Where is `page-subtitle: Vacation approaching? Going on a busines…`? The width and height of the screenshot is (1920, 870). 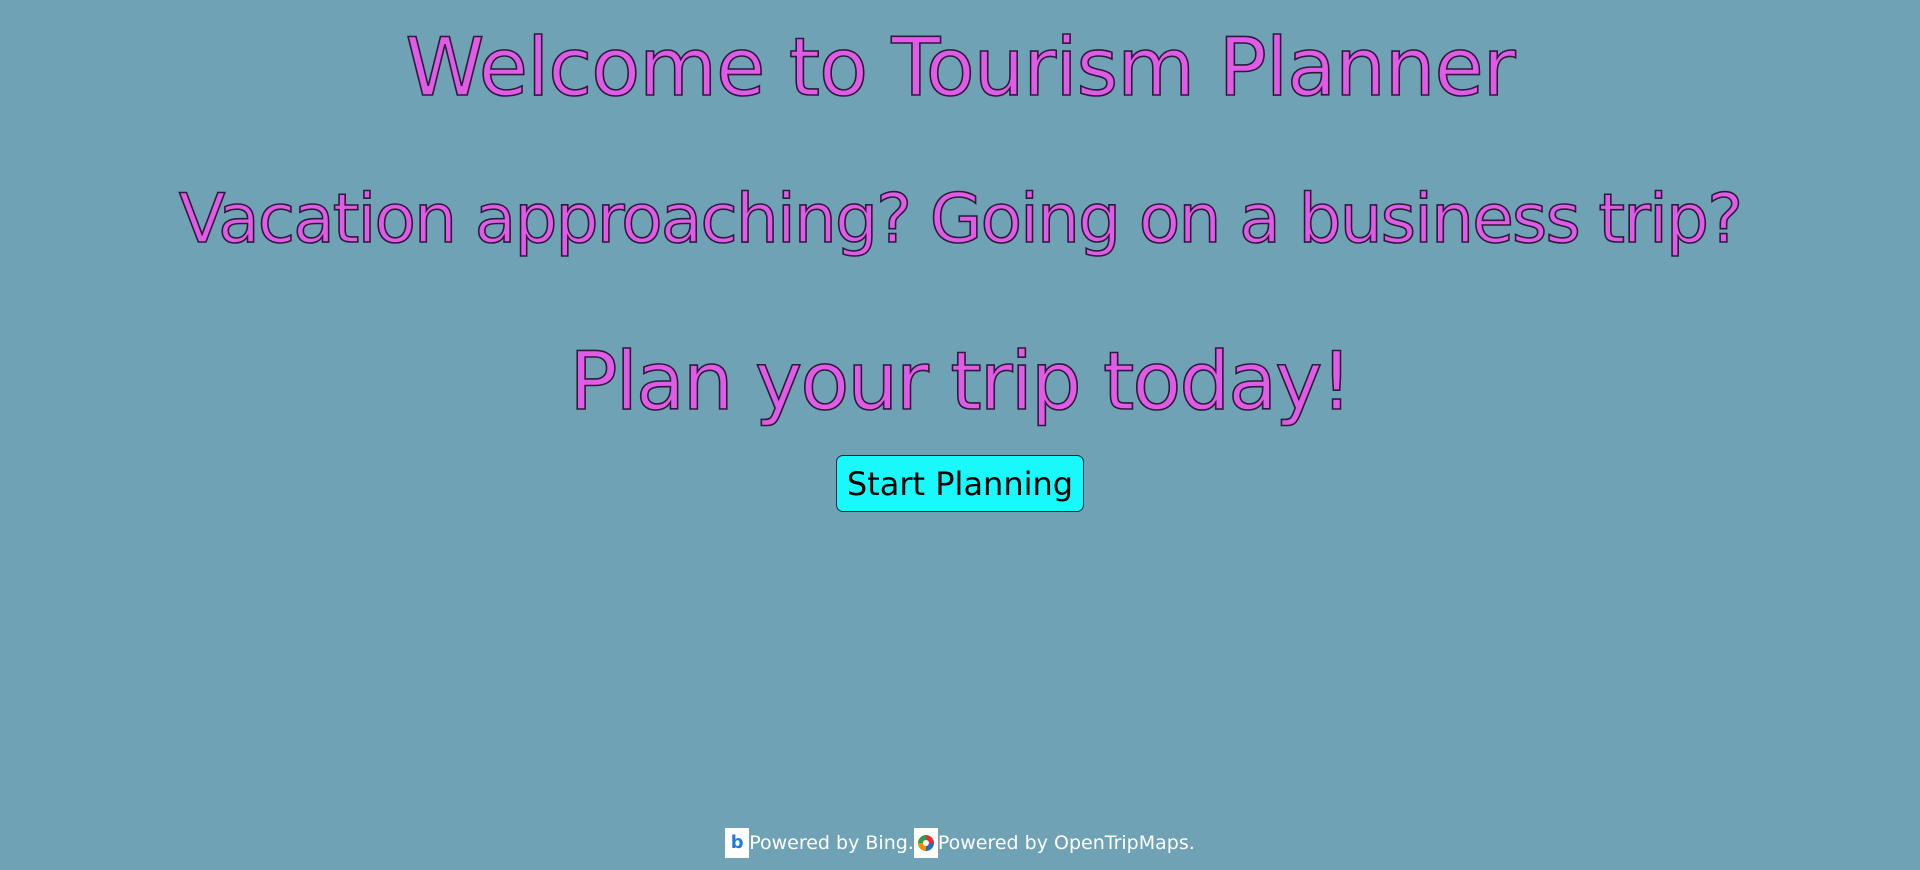 page-subtitle: Vacation approaching? Going on a busines… is located at coordinates (961, 219).